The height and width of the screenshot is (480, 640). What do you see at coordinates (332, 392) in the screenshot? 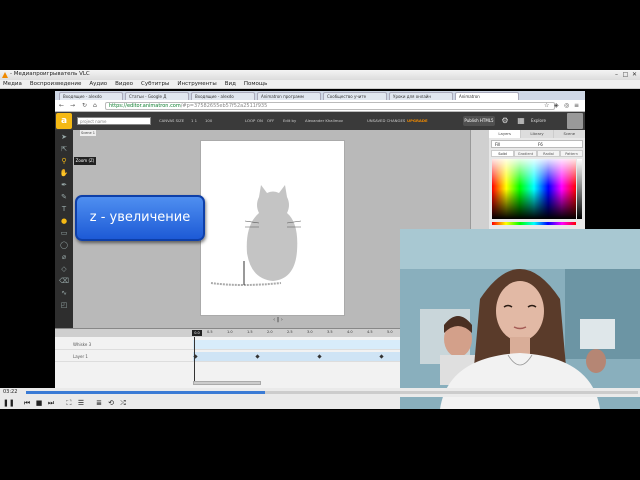
I see `seek-slider` at bounding box center [332, 392].